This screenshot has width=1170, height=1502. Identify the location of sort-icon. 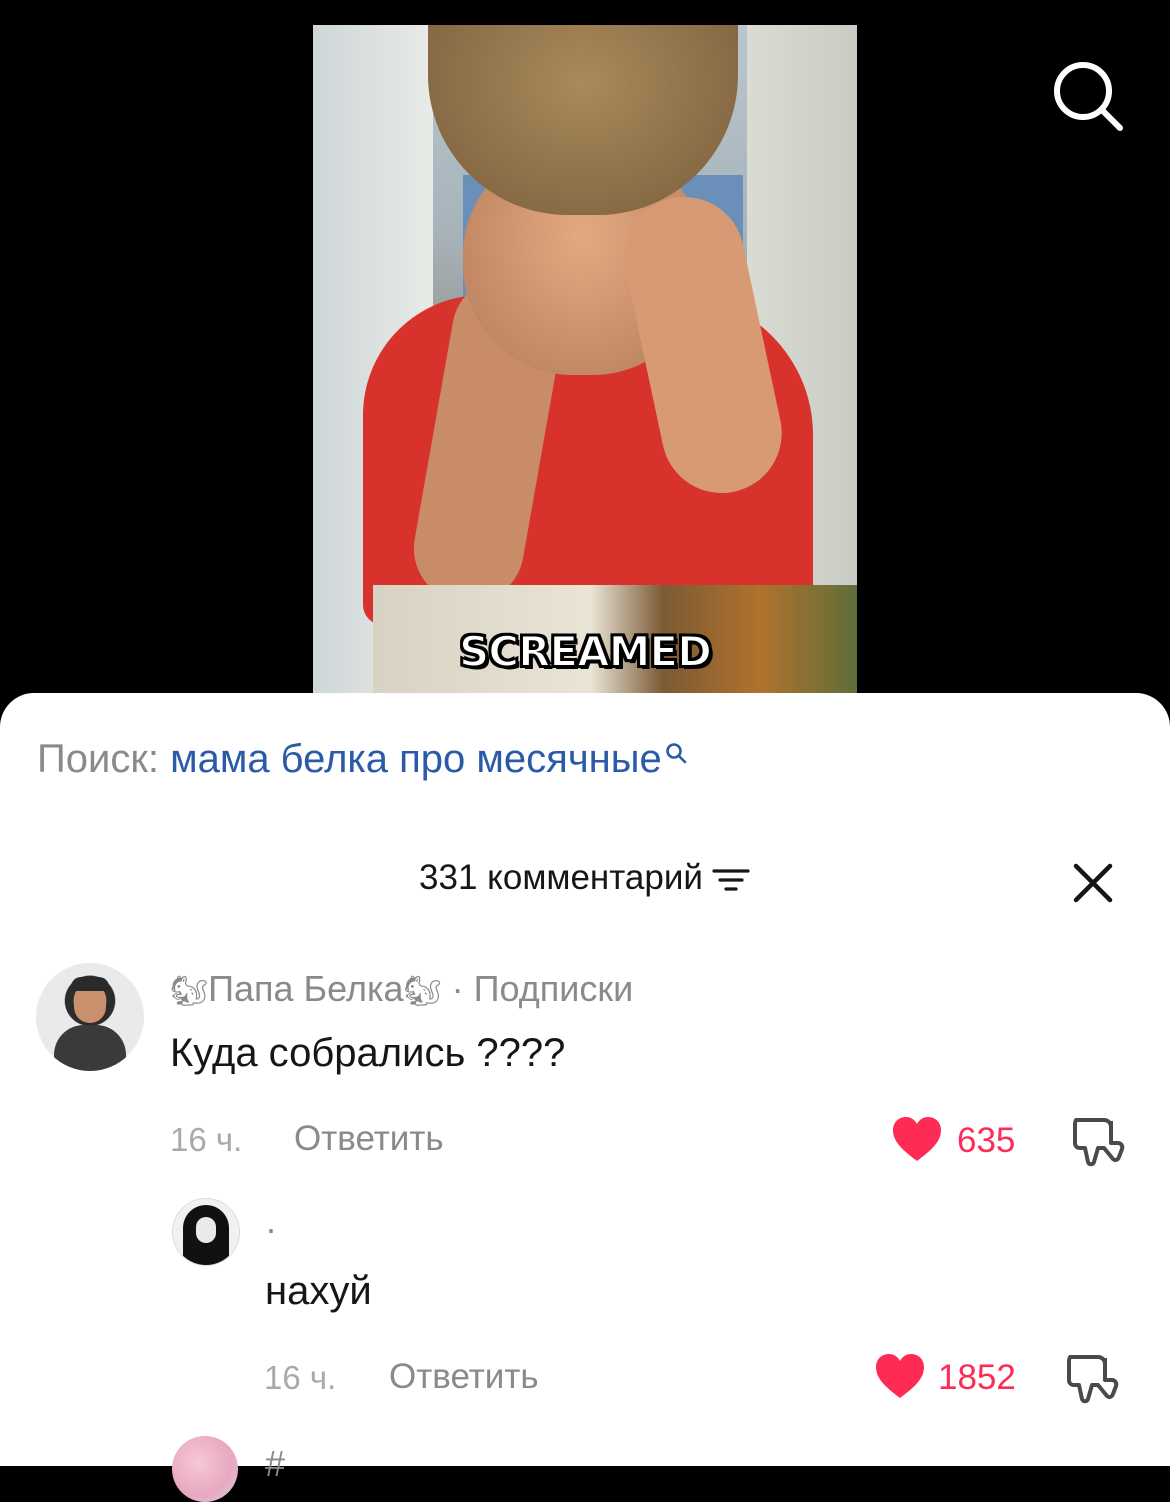
(731, 880).